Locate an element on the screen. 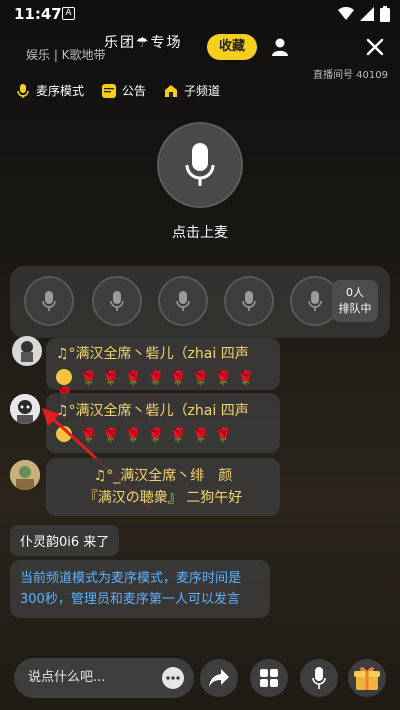 The width and height of the screenshot is (400, 710). voice-button is located at coordinates (319, 678).